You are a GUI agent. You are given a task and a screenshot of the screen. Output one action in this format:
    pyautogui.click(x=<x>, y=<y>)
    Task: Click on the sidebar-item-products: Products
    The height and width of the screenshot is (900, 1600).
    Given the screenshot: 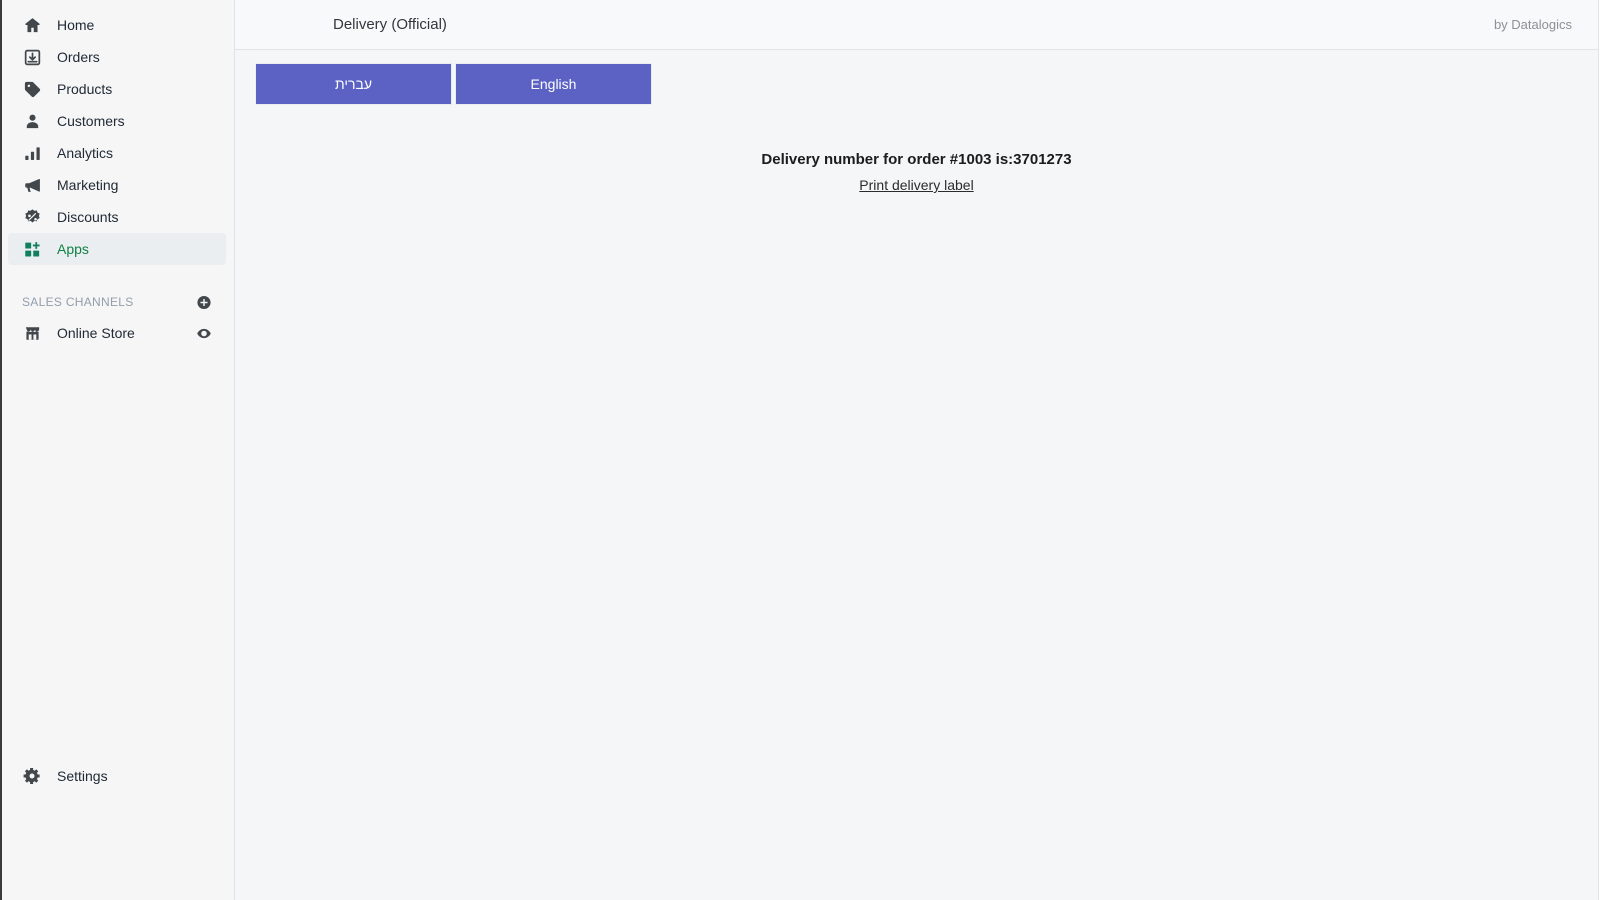 What is the action you would take?
    pyautogui.click(x=117, y=89)
    